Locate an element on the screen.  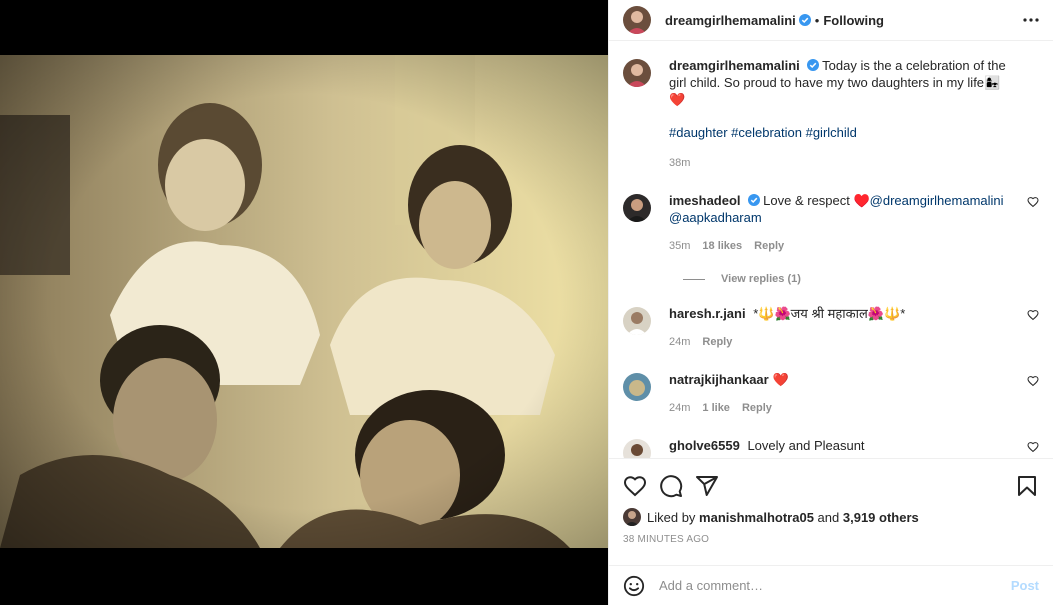
caption-time: 38m is located at coordinates (679, 163).